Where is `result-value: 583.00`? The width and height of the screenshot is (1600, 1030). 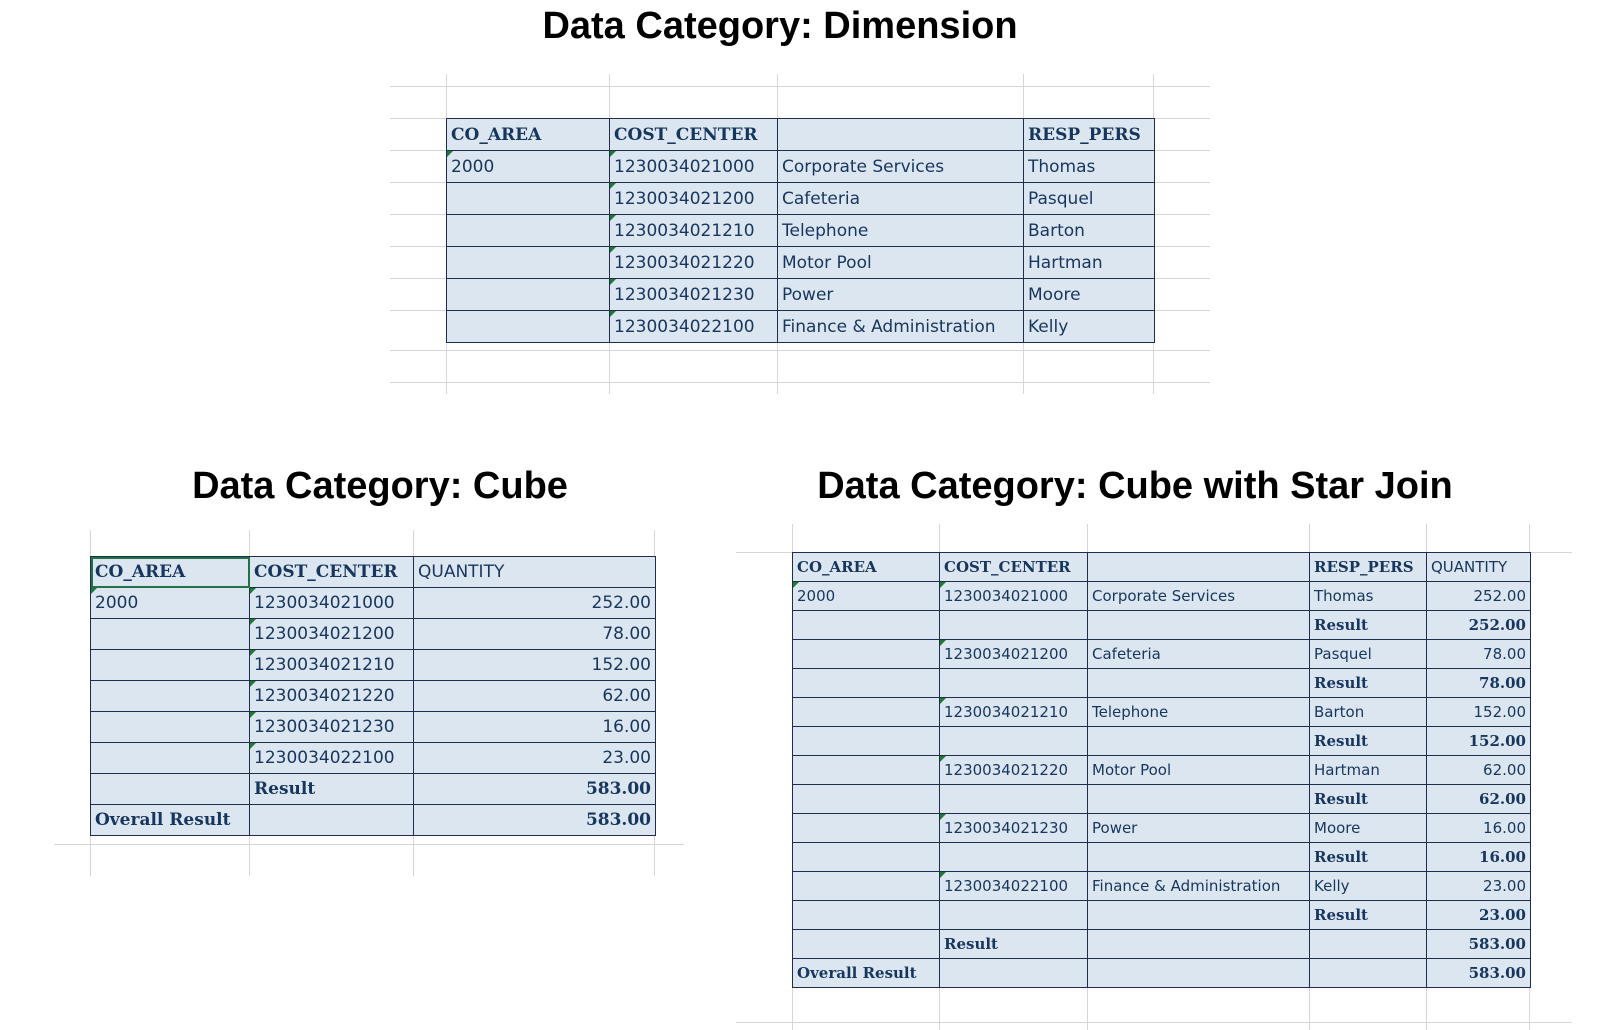 result-value: 583.00 is located at coordinates (1478, 944).